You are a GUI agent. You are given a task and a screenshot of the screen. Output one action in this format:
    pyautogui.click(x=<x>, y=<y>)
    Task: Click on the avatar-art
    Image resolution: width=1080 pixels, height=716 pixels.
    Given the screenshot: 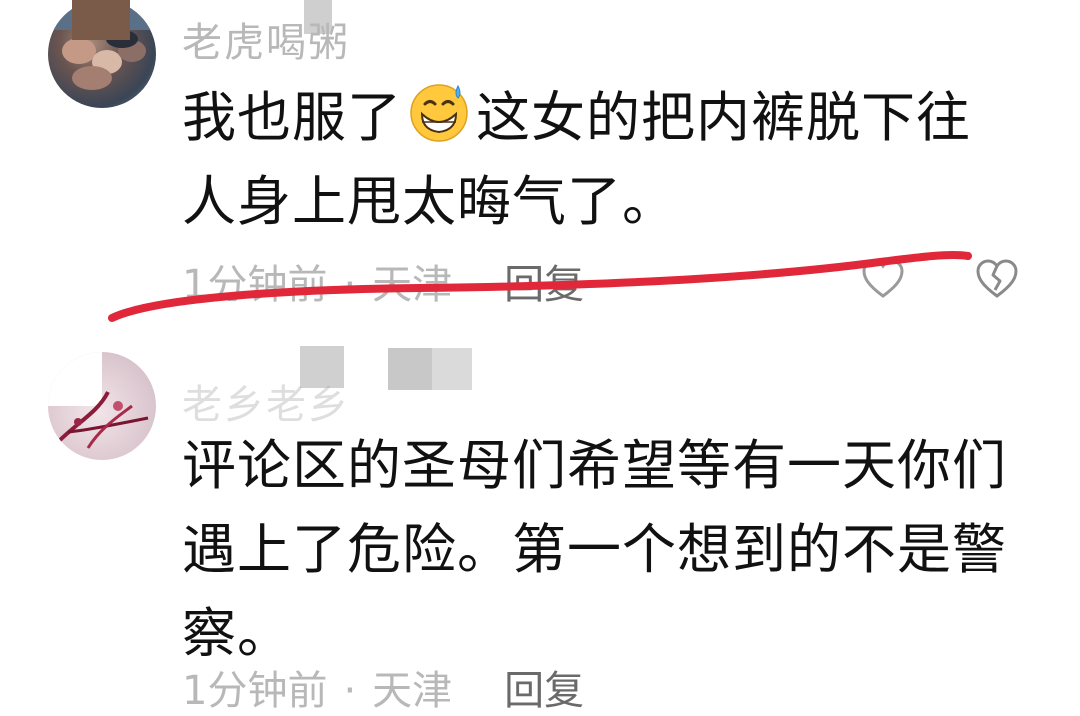 What is the action you would take?
    pyautogui.click(x=102, y=420)
    